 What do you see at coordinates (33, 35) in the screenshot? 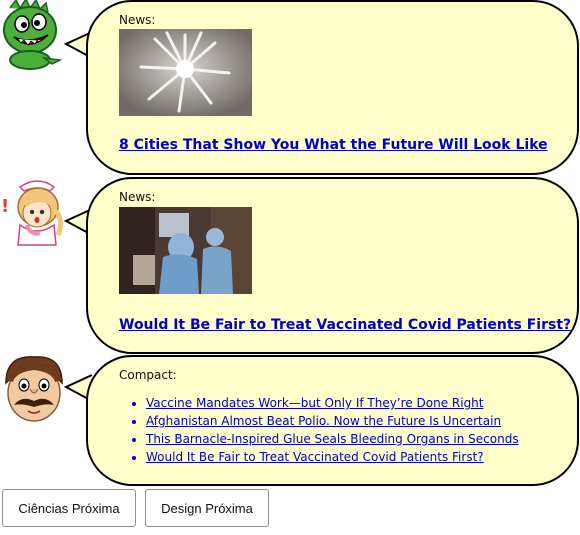
I see `green-dinosaur-icon` at bounding box center [33, 35].